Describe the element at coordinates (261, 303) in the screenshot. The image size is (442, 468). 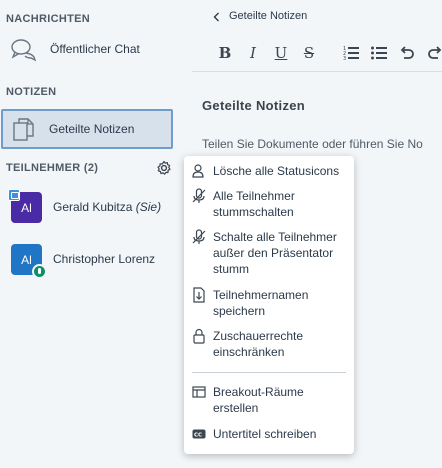
I see `menu-item-label: Teilnehmernamen speichern` at that location.